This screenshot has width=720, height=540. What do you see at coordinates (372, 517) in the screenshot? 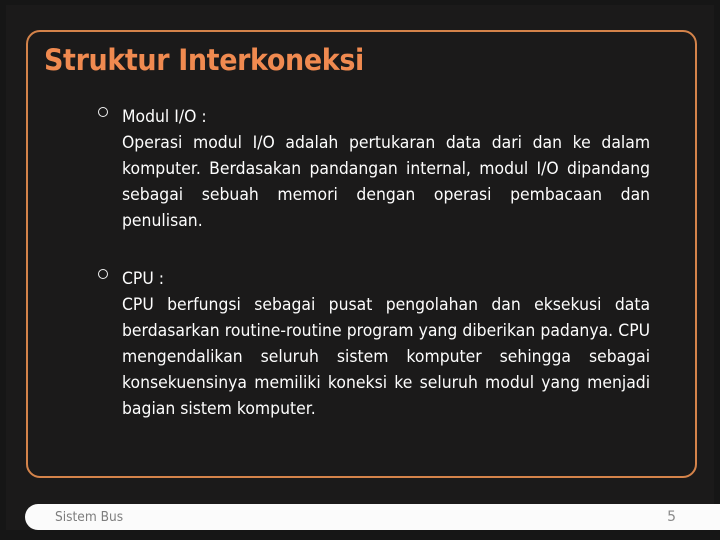
I see `slide-footer-bar: Sistem Bus 5` at bounding box center [372, 517].